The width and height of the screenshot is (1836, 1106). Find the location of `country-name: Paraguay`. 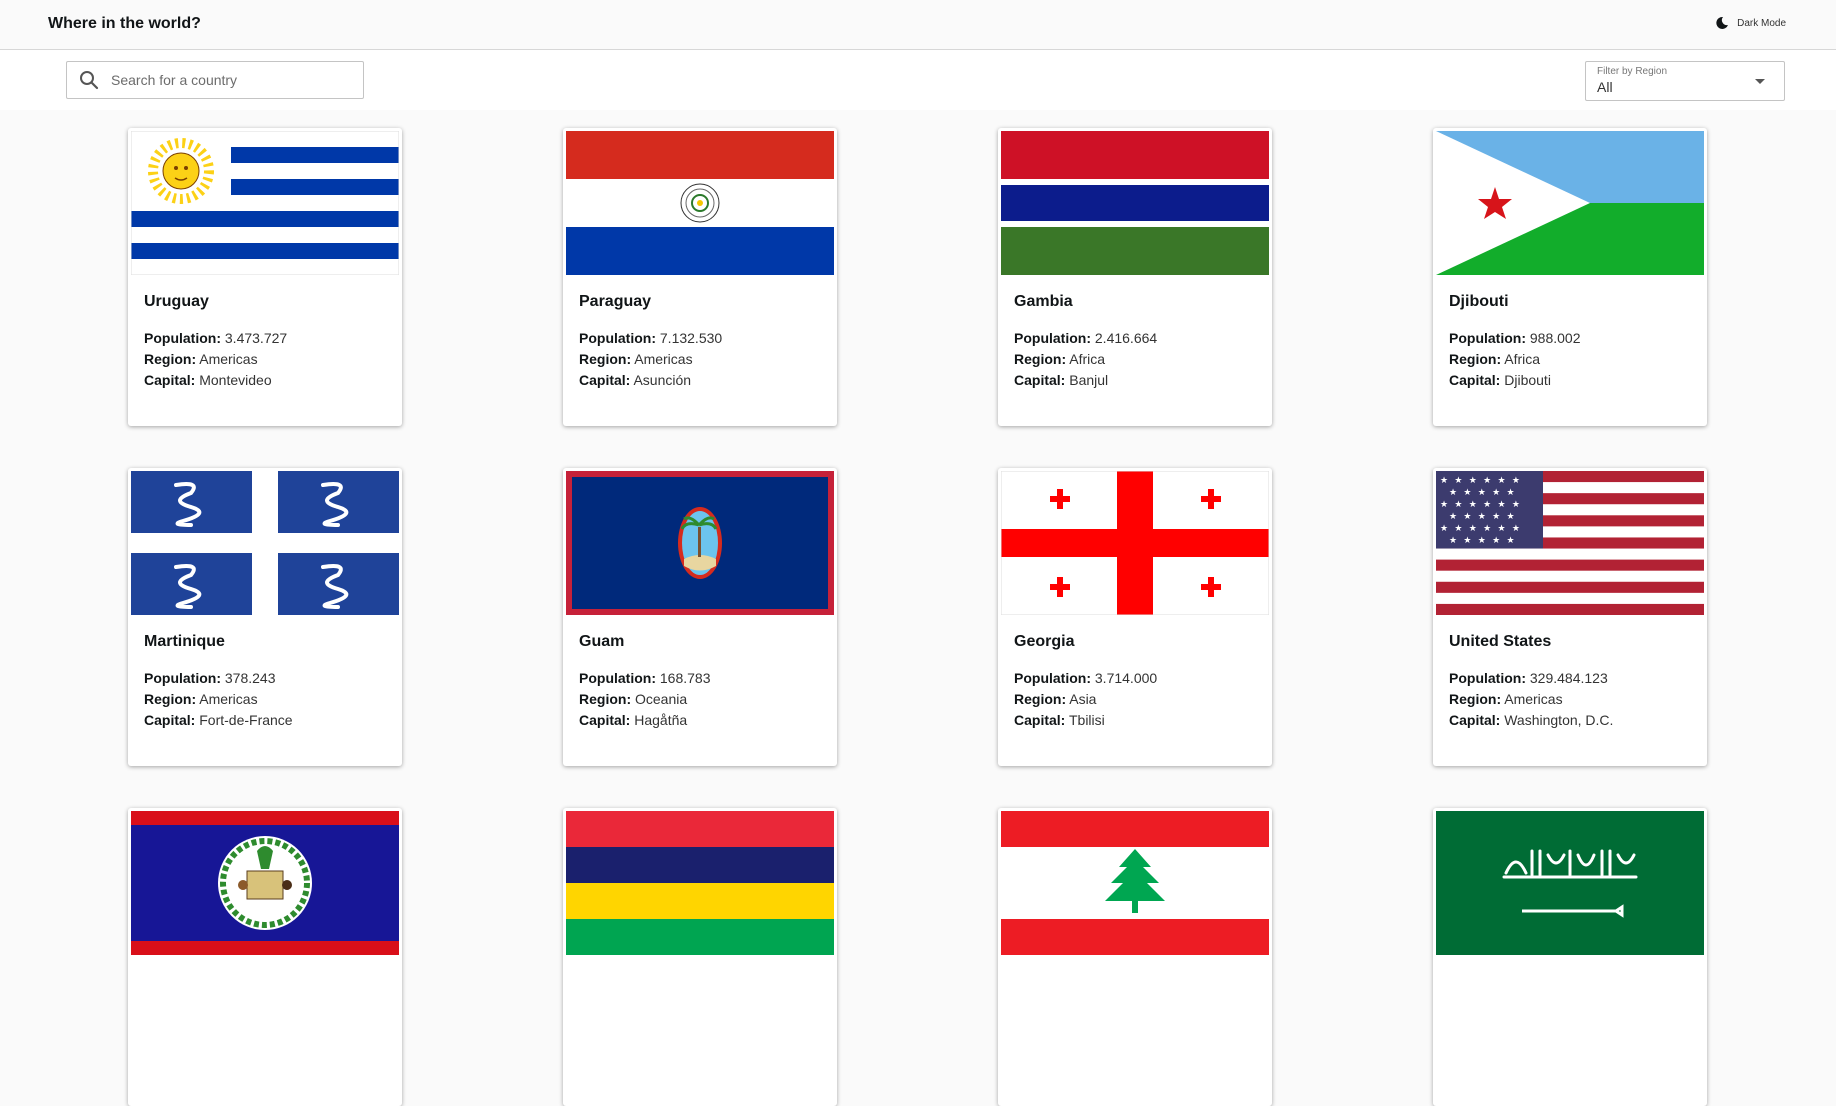

country-name: Paraguay is located at coordinates (615, 301).